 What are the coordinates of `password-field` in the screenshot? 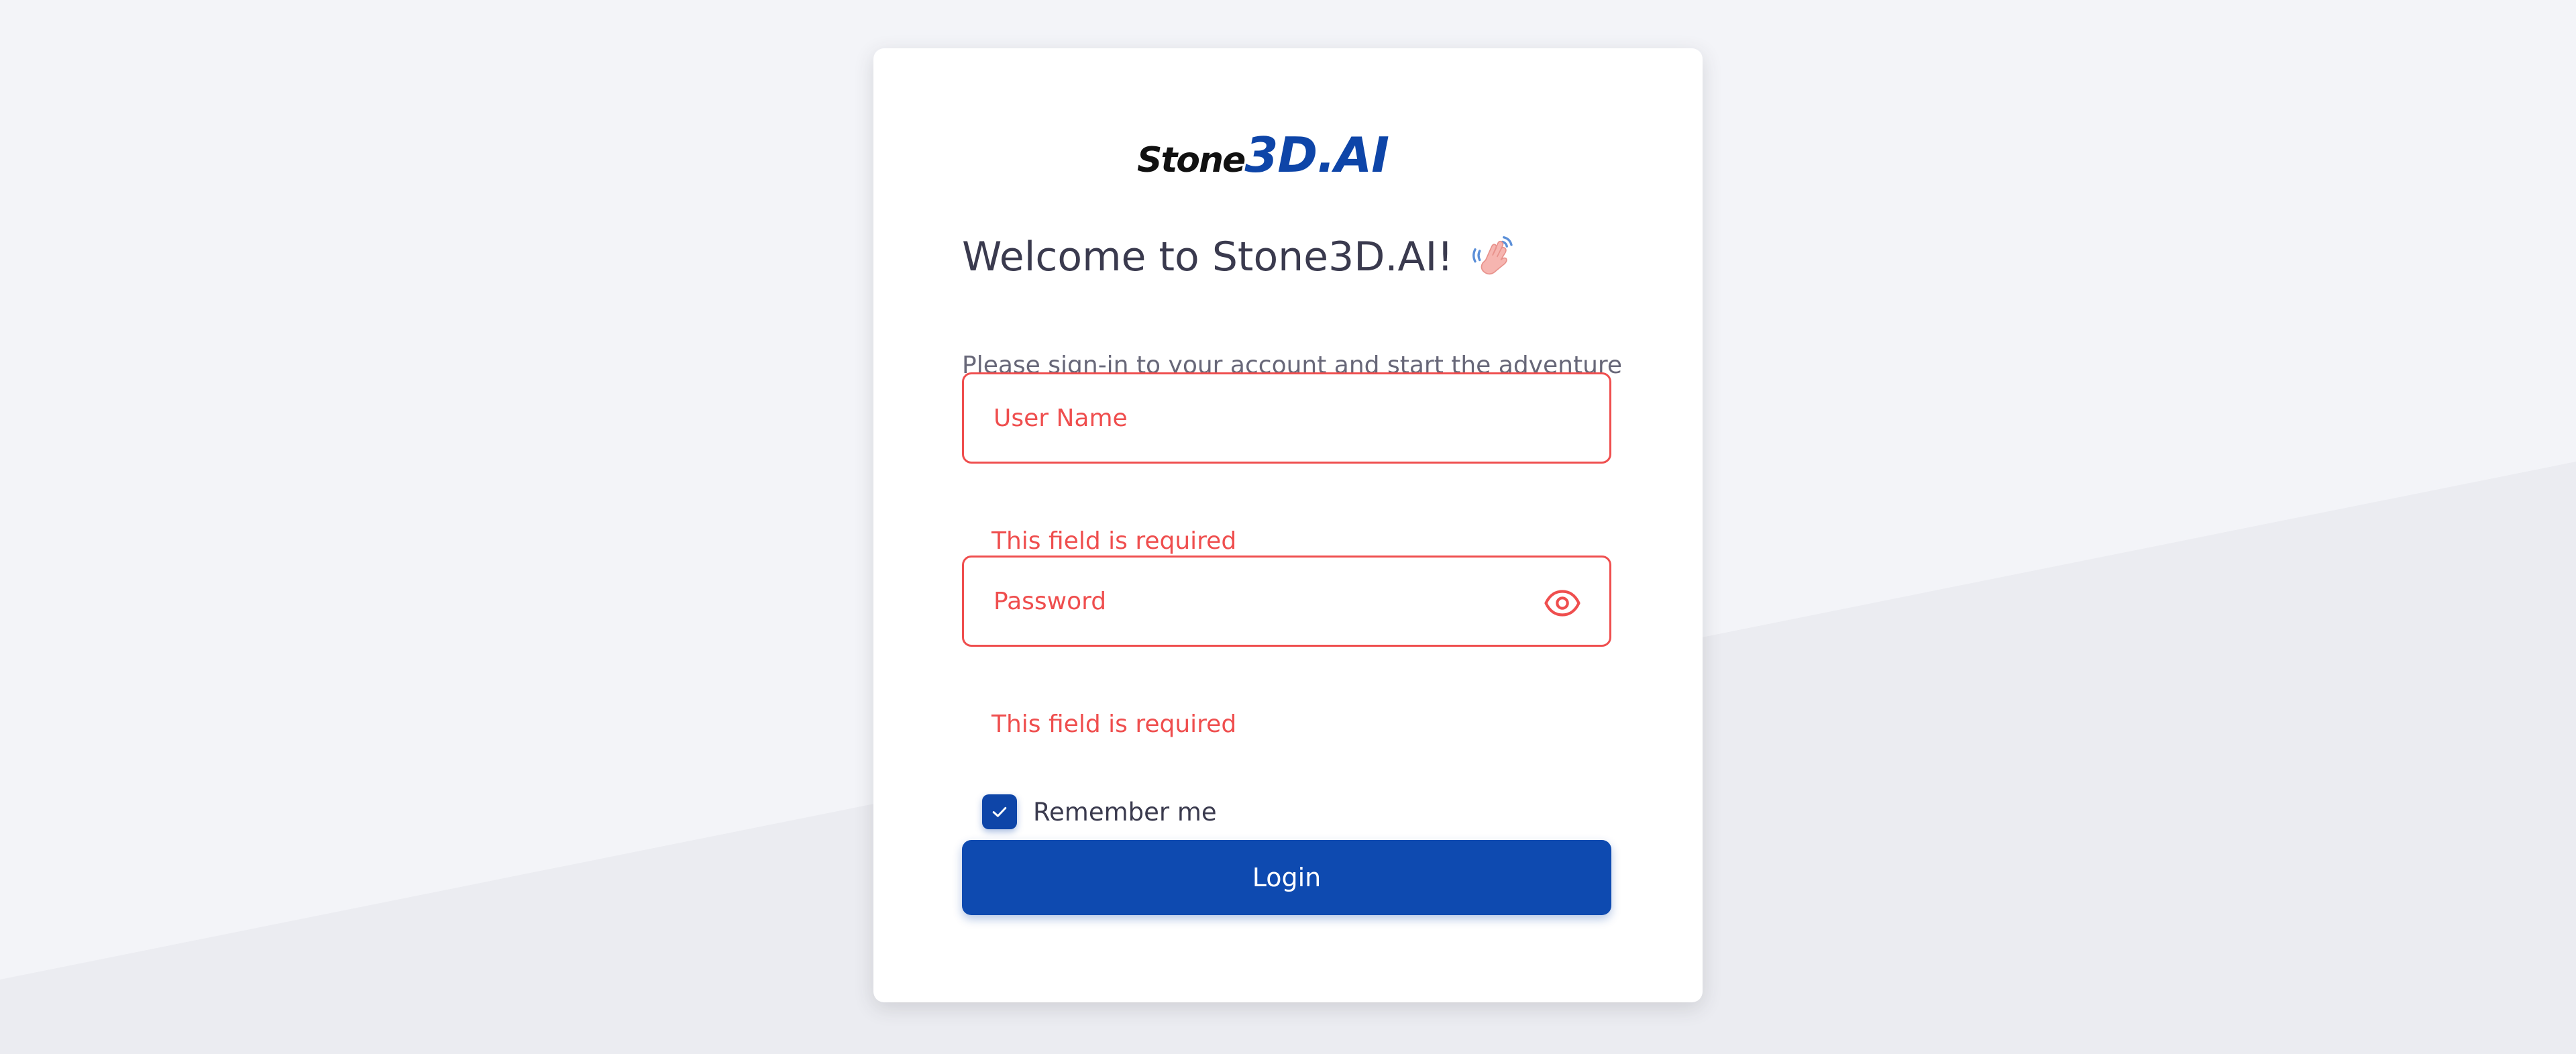 It's located at (1286, 601).